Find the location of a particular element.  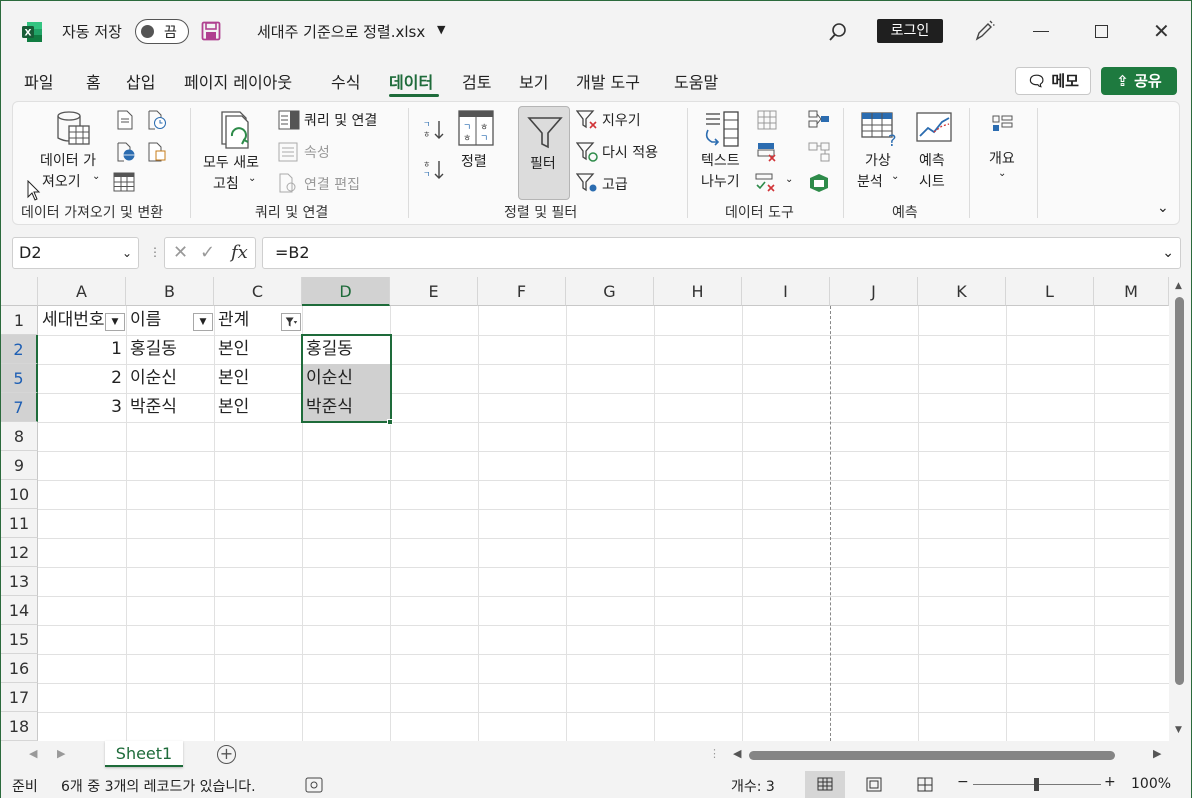

vertical-scrollbar: ▲ ▼ is located at coordinates (1180, 509).